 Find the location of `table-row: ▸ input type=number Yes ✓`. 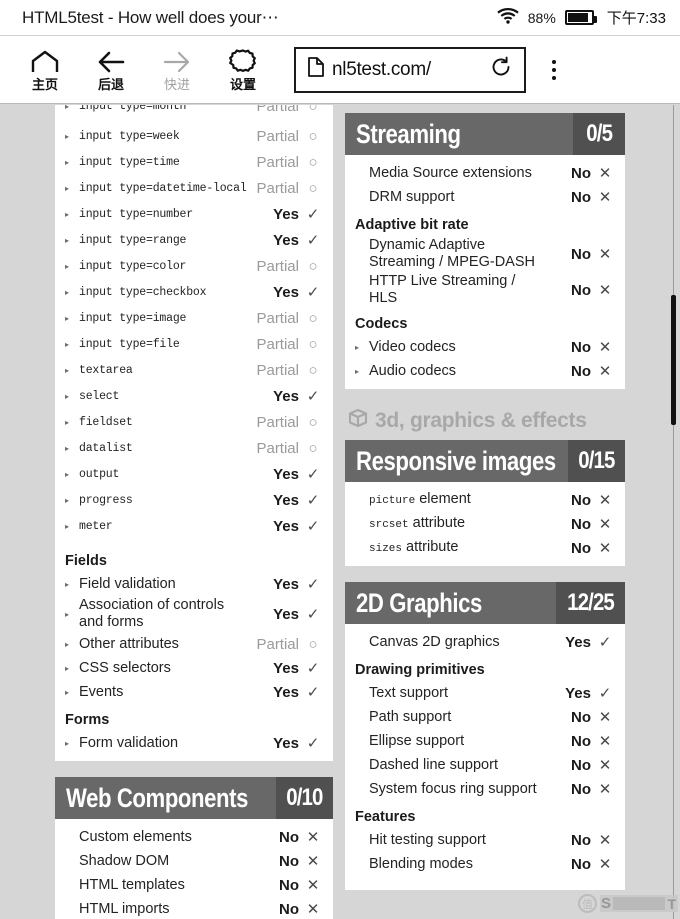

table-row: ▸ input type=number Yes ✓ is located at coordinates (194, 214).